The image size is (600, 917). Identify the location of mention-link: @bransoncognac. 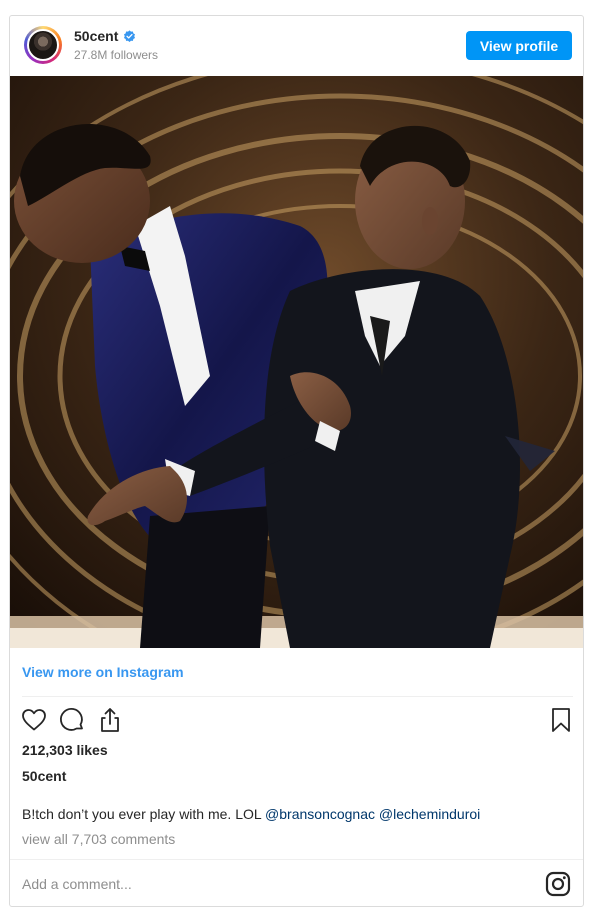
(320, 814).